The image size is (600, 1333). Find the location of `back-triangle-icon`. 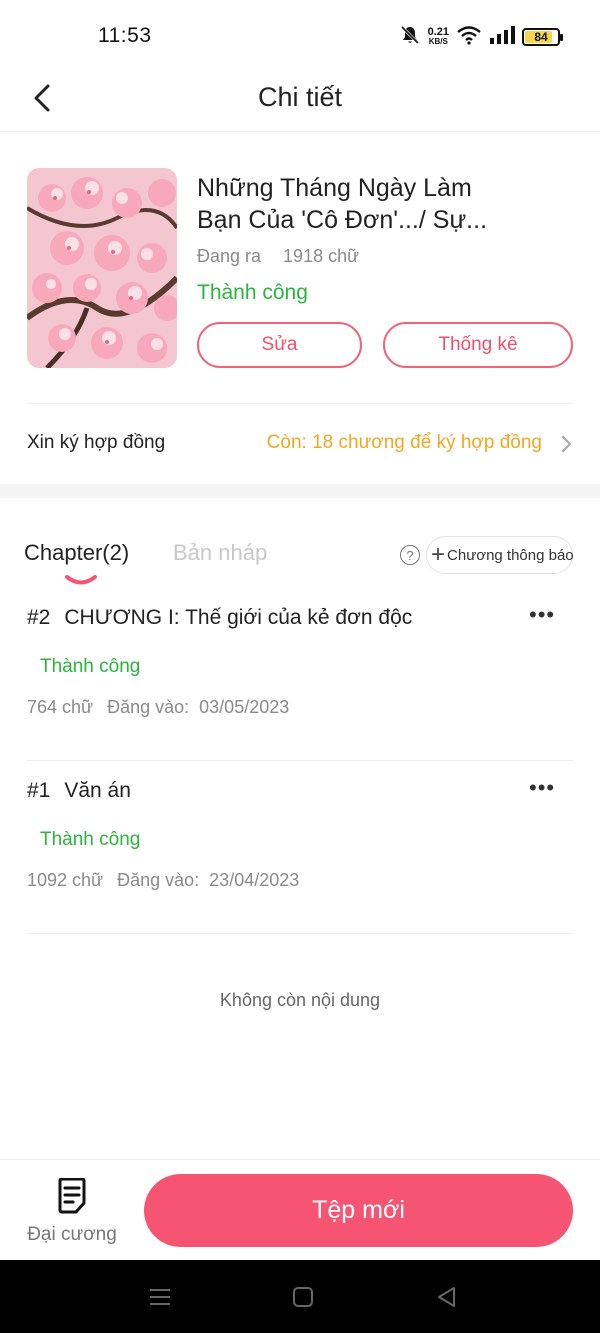

back-triangle-icon is located at coordinates (447, 1297).